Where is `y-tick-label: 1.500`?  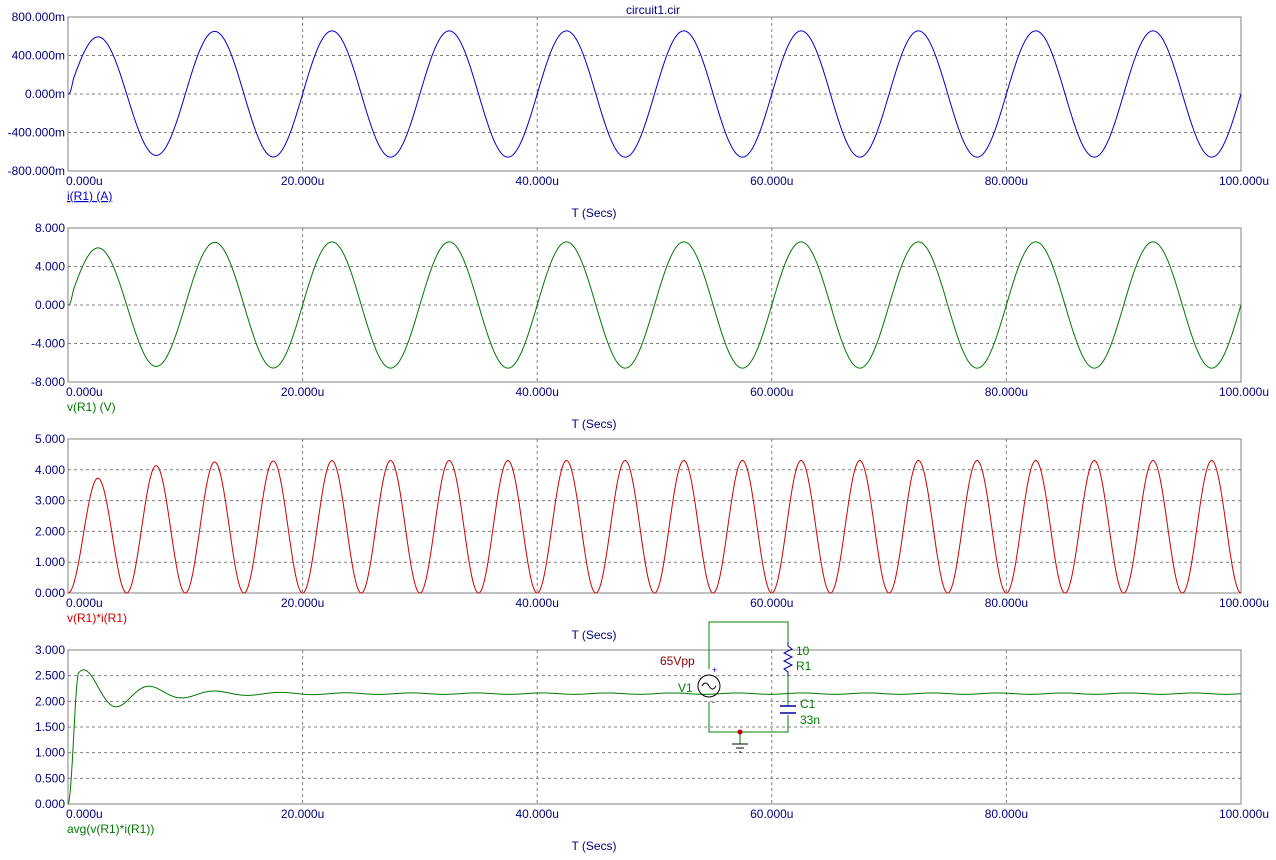
y-tick-label: 1.500 is located at coordinates (50, 727).